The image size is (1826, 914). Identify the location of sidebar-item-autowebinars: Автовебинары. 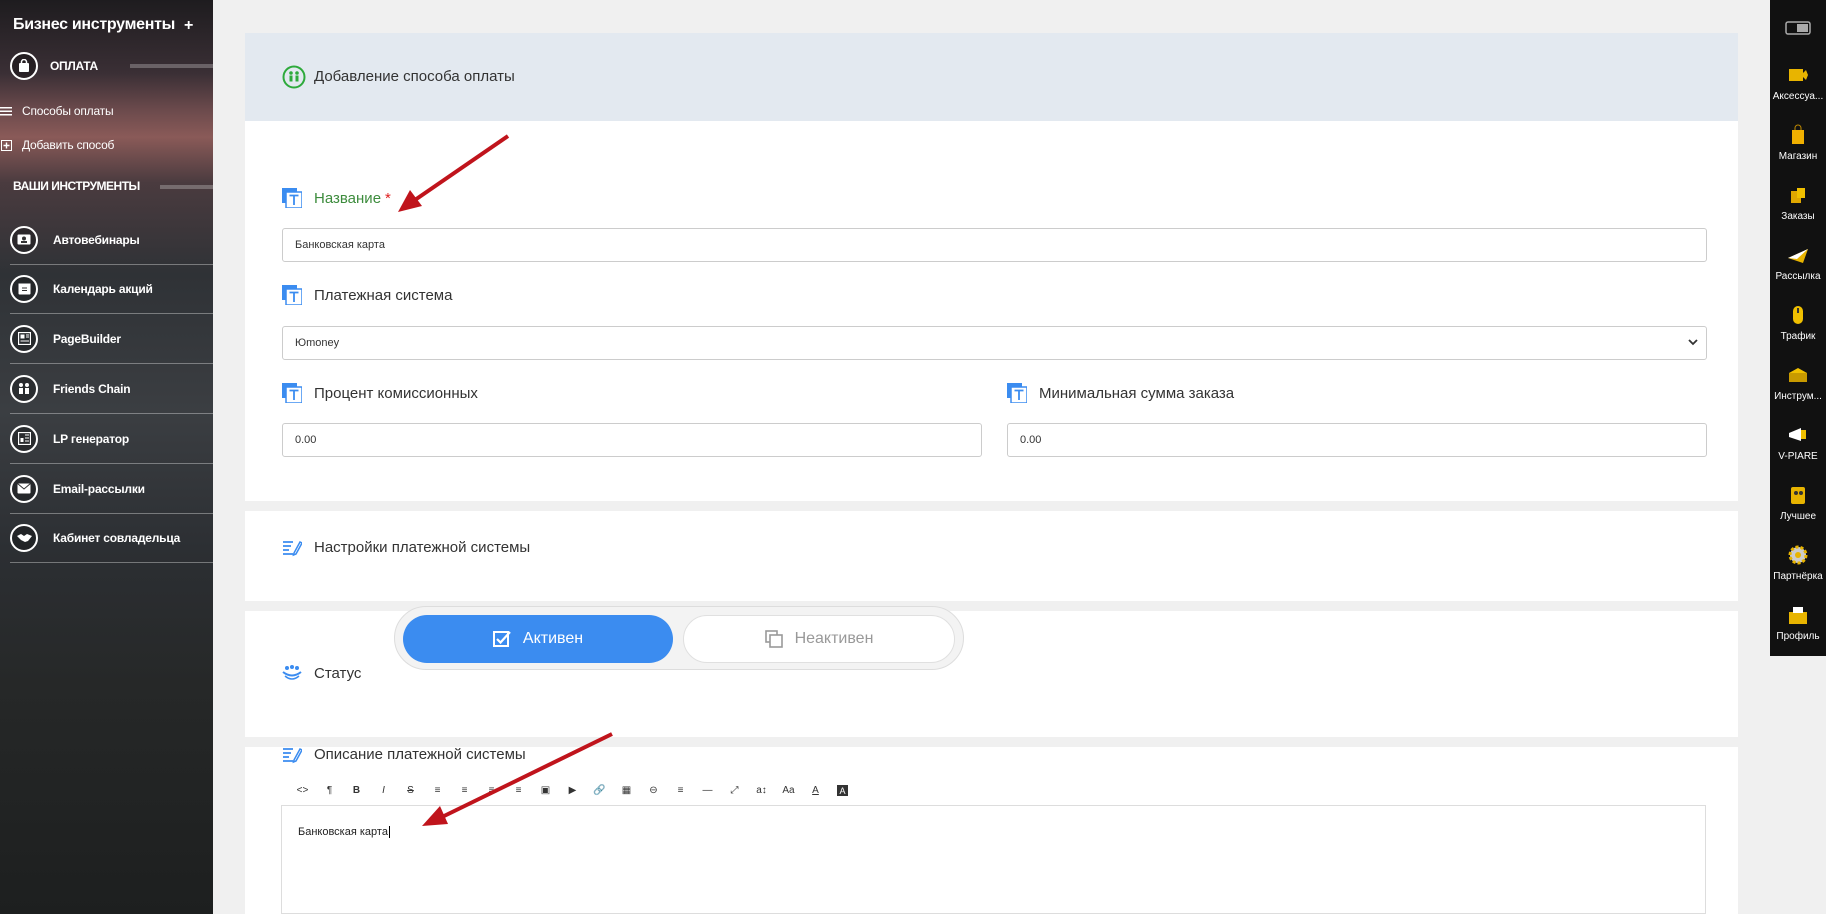
(111, 240).